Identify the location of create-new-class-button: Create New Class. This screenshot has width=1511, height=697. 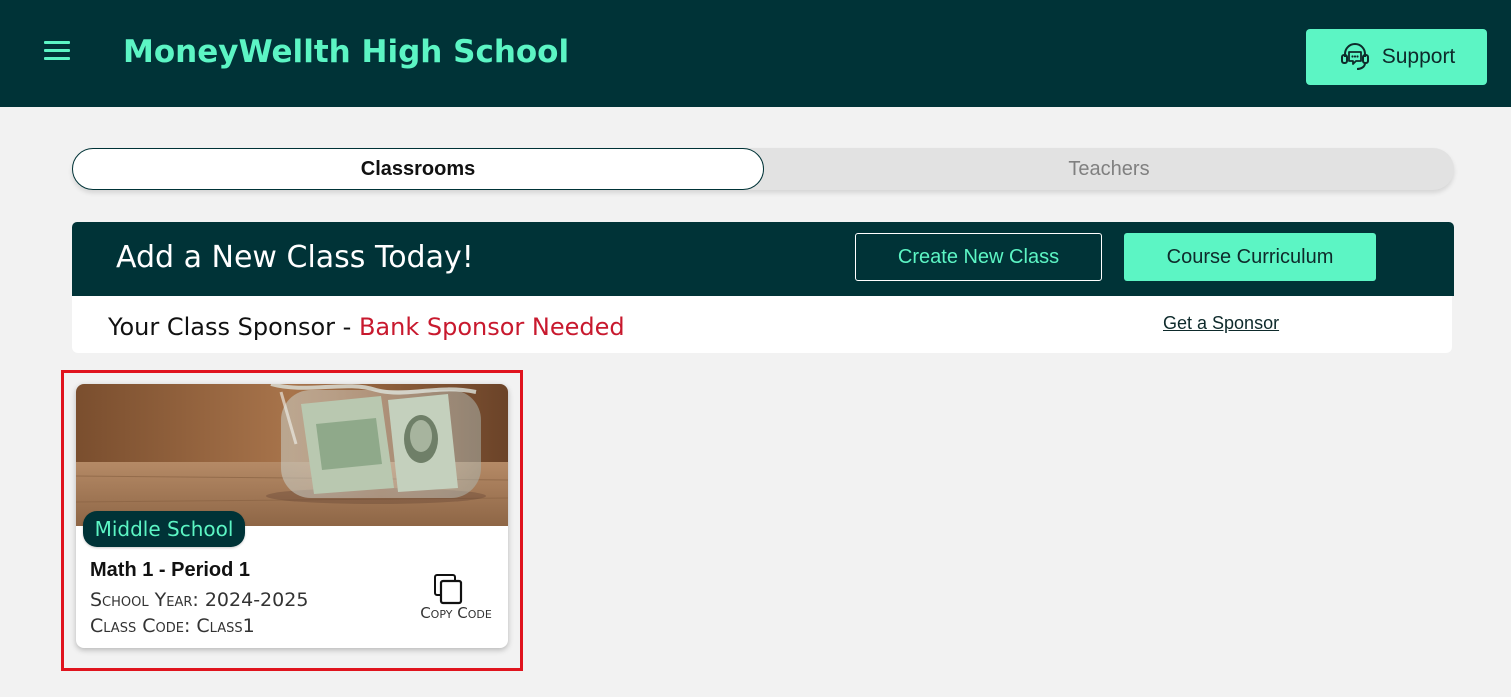
(978, 257).